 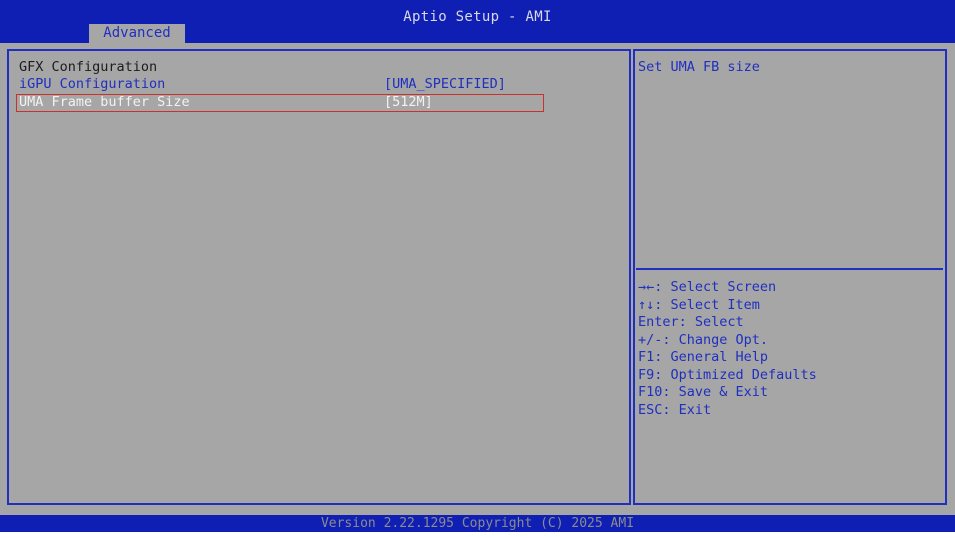 I want to click on key-hint-esc-exit: ESC: Exit, so click(x=675, y=409).